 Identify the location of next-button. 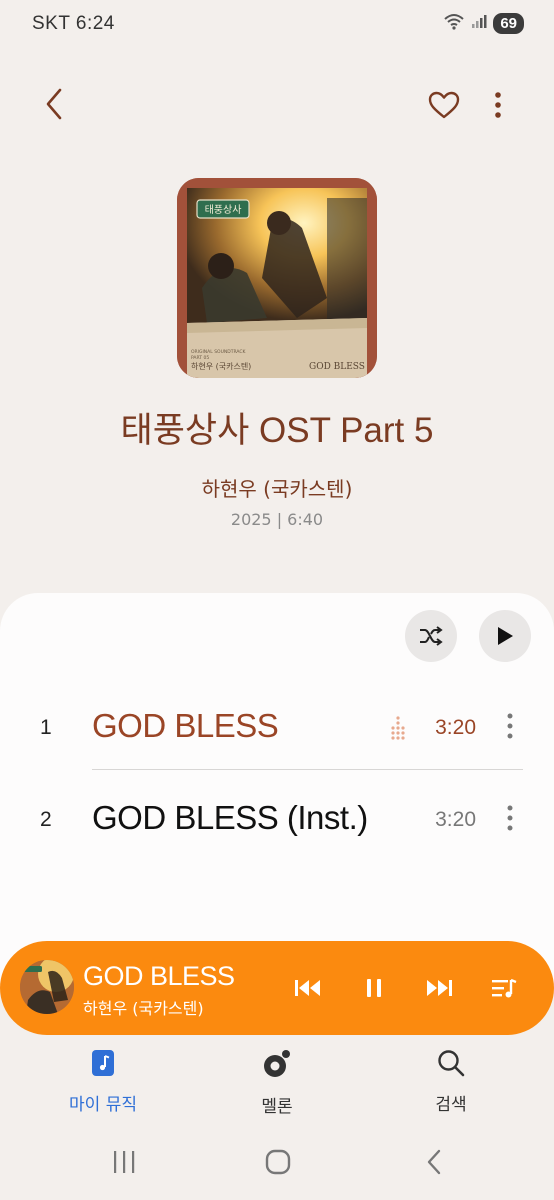
(439, 988).